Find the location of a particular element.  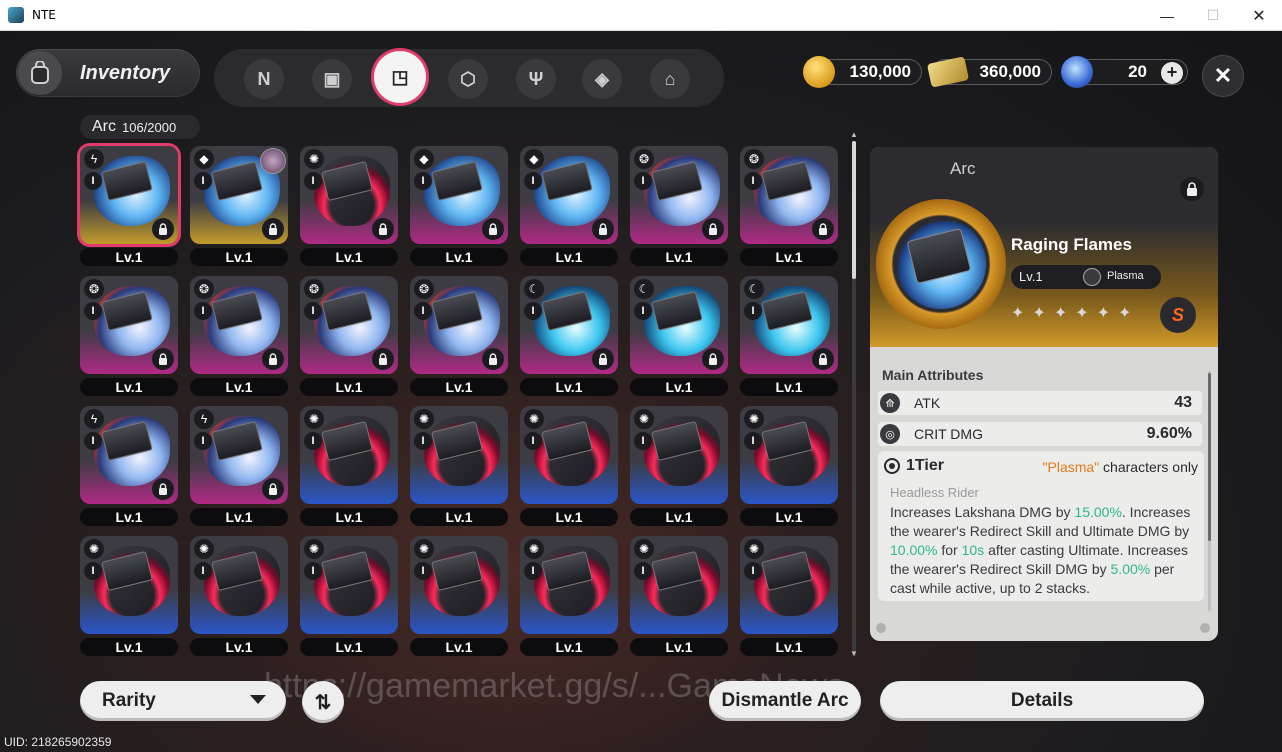

attribute-row-atk: ⟰ ATK 43 is located at coordinates (1040, 403).